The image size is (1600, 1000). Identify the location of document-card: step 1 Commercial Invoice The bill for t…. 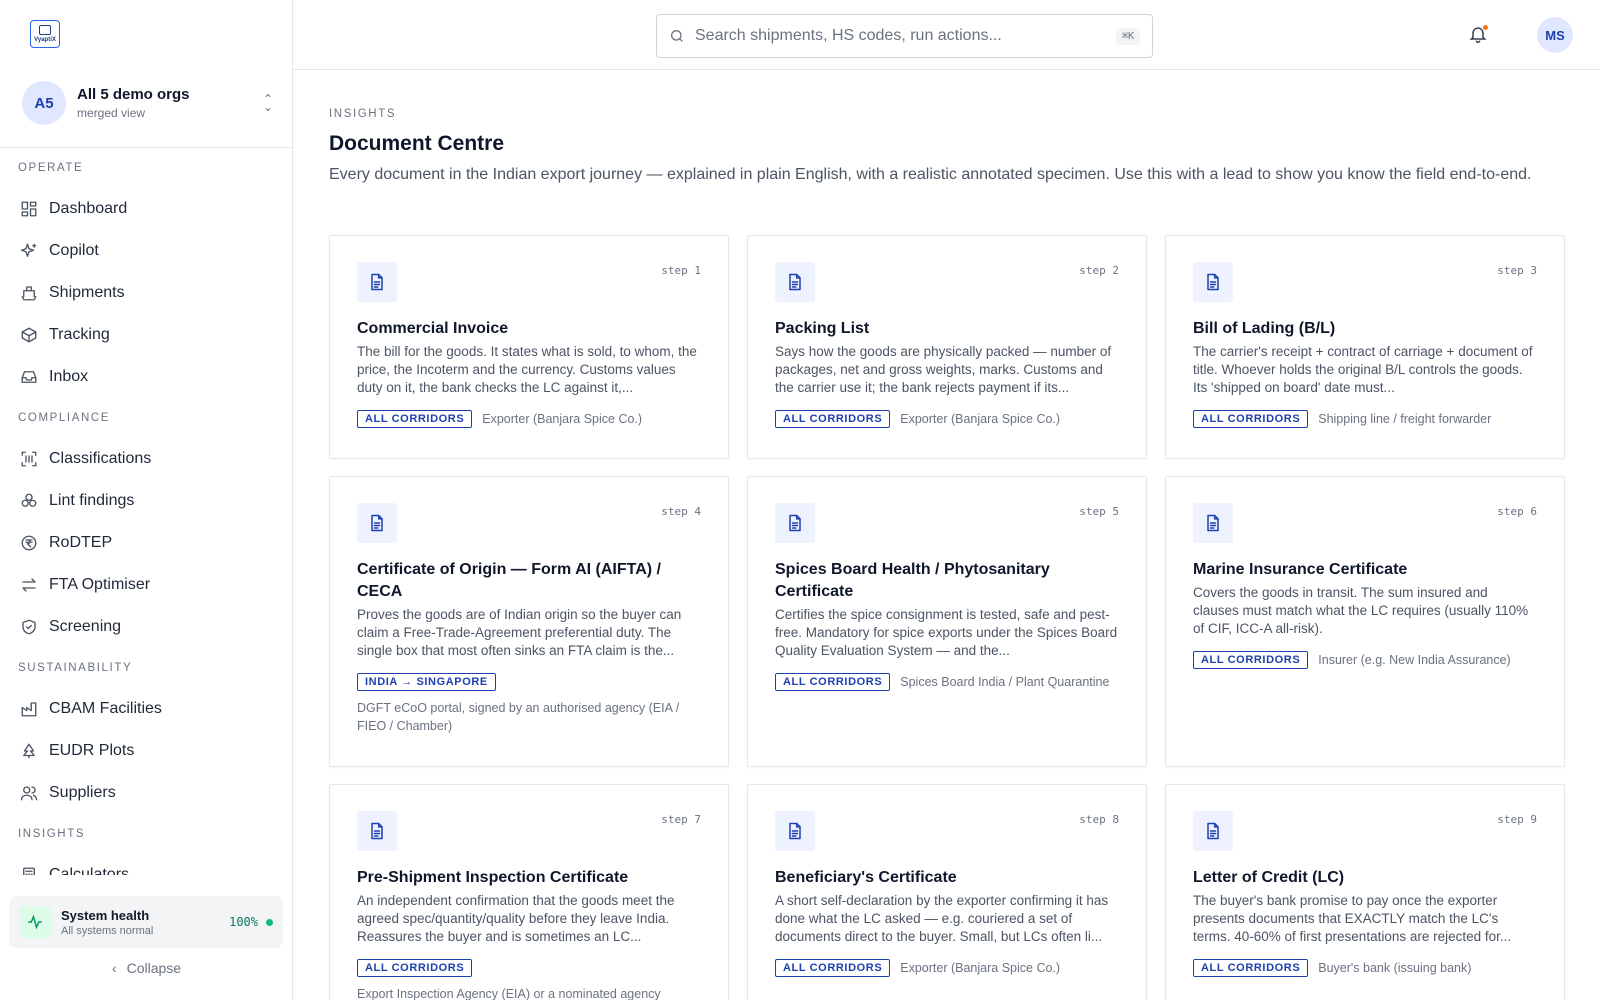
(529, 347).